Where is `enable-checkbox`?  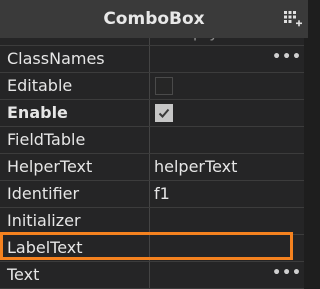
enable-checkbox is located at coordinates (164, 113).